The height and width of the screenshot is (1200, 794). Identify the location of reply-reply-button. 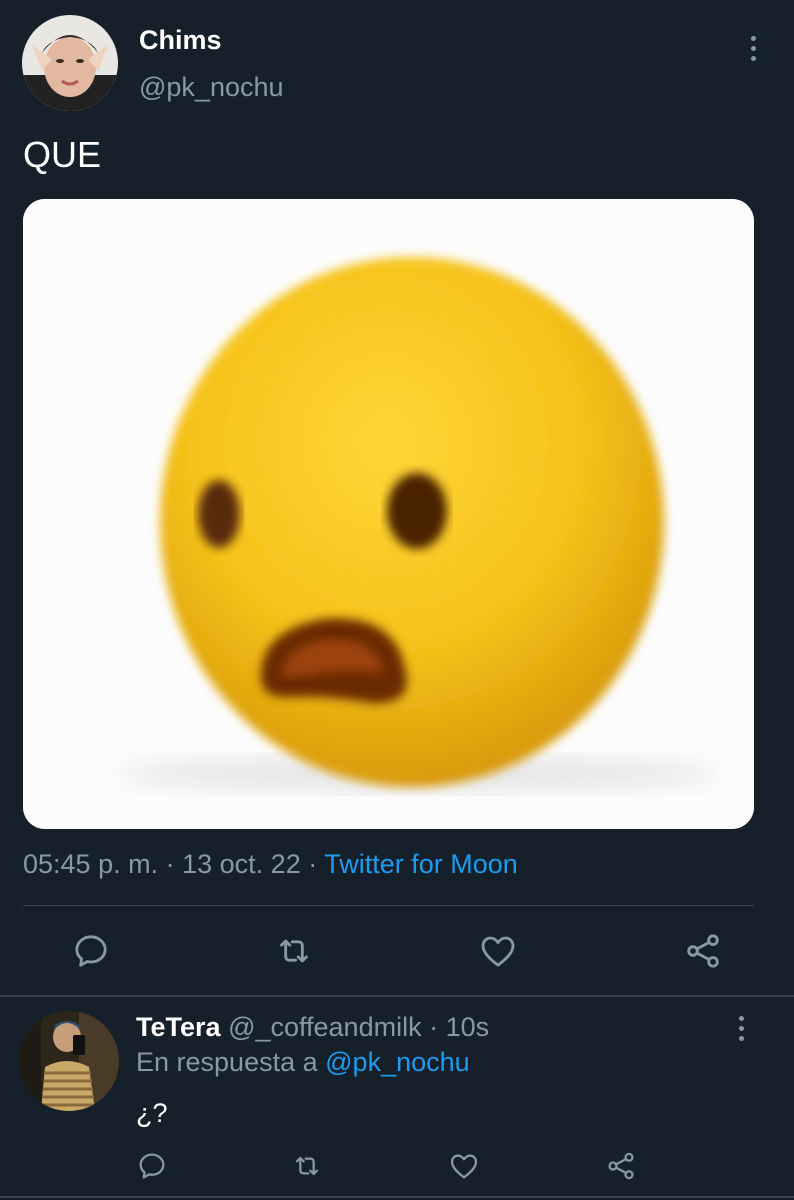
(152, 1166).